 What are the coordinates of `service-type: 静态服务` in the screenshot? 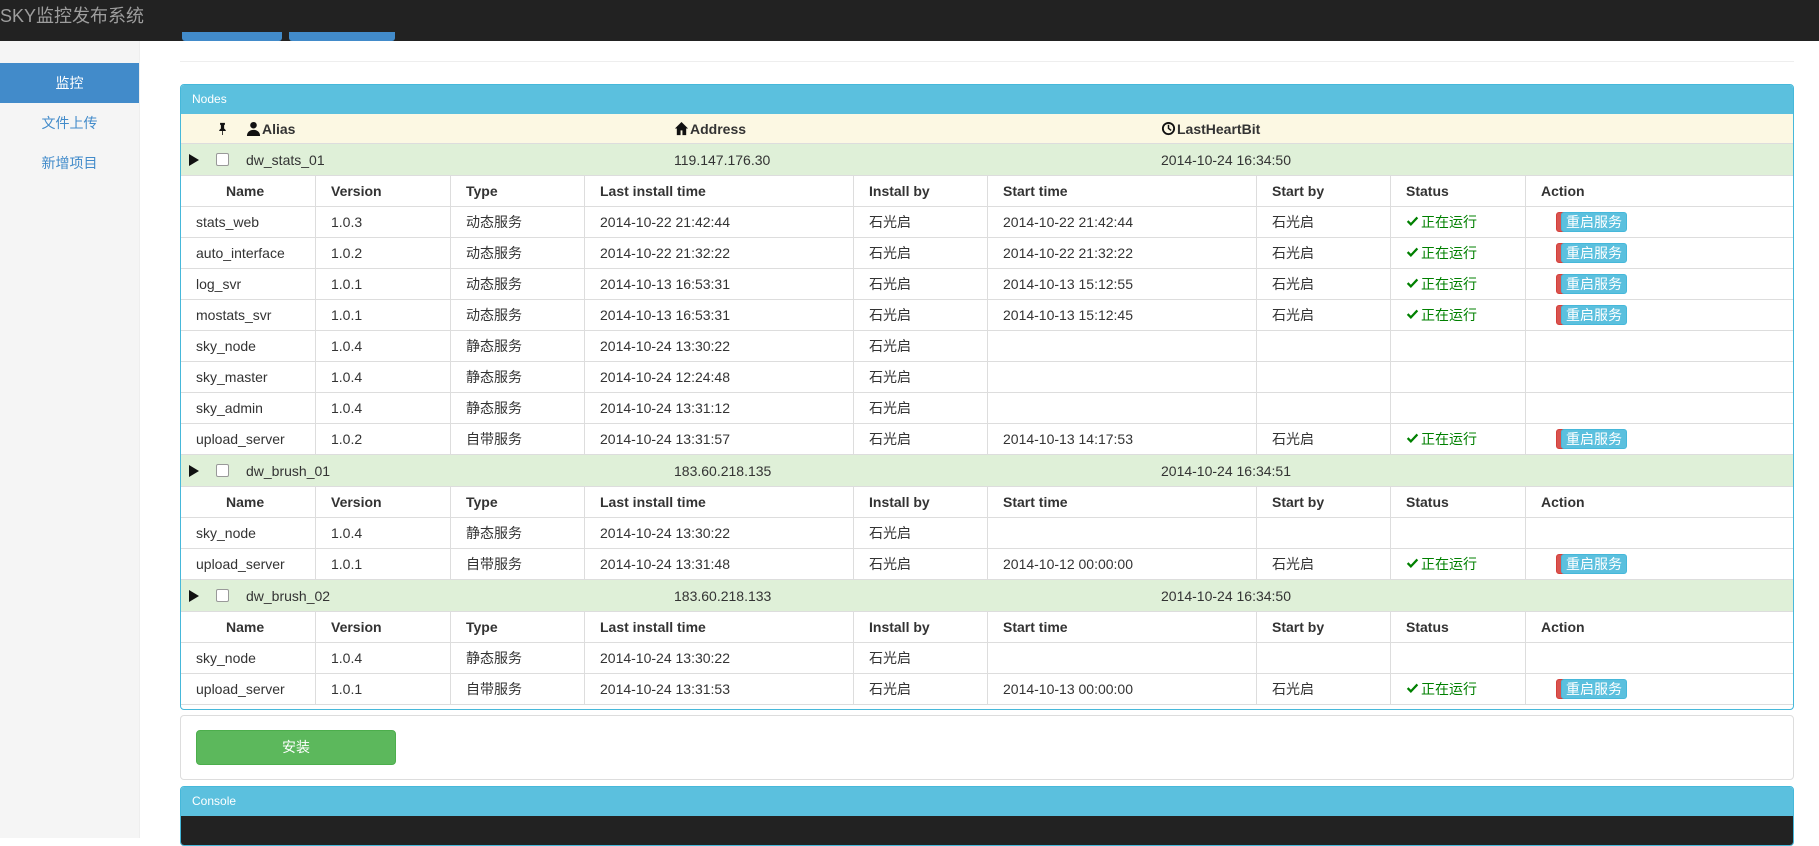 It's located at (494, 346).